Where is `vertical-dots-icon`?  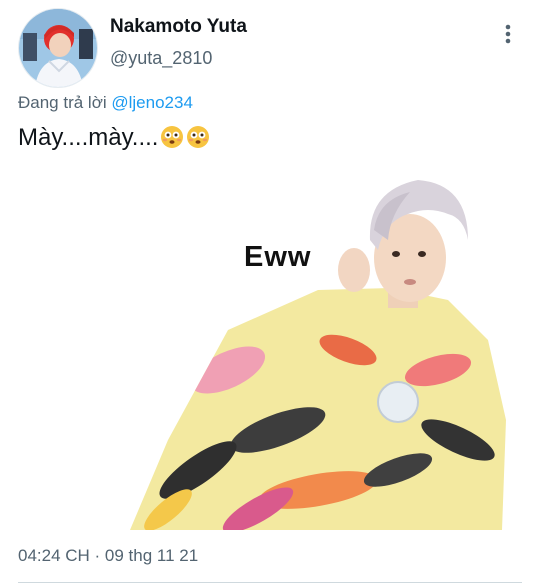
vertical-dots-icon is located at coordinates (508, 34).